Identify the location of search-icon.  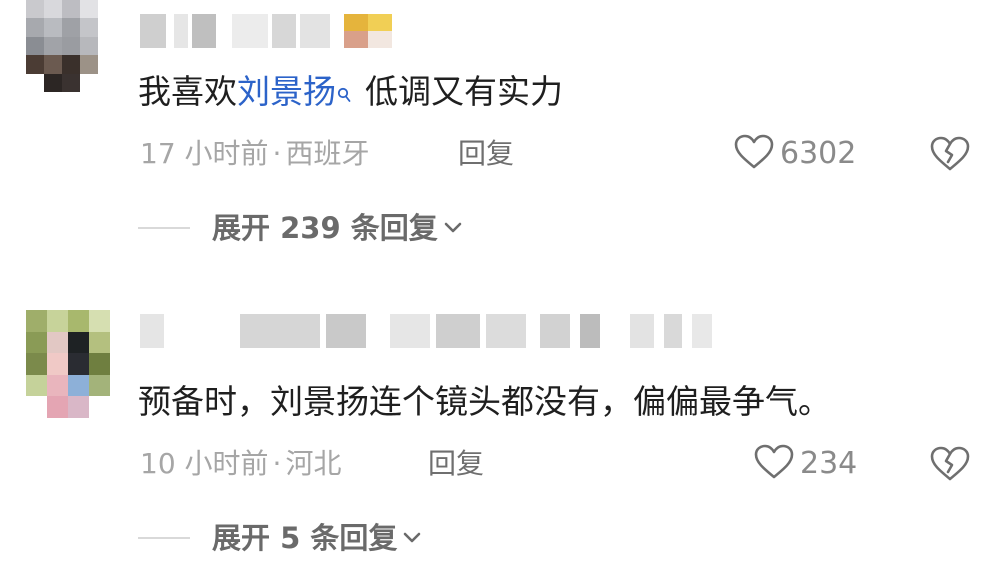
(344, 92).